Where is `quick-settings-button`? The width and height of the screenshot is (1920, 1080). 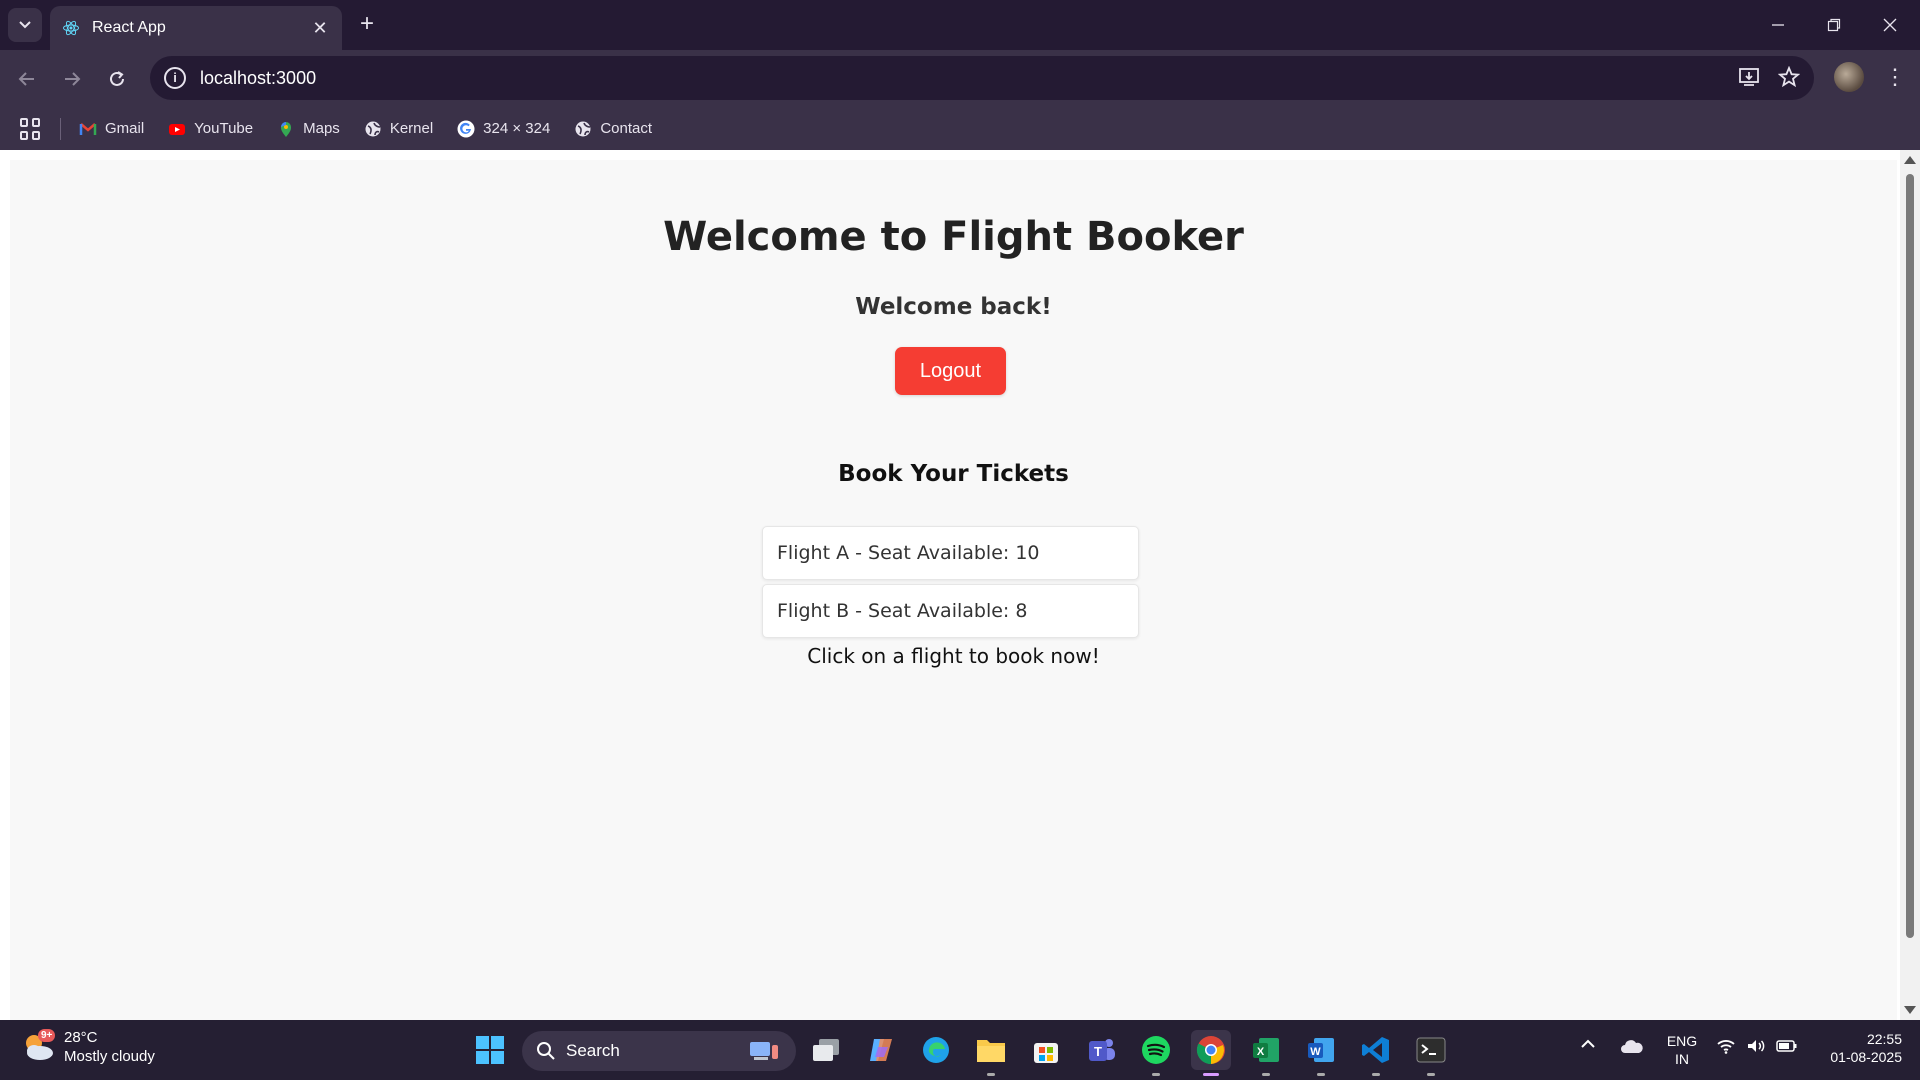
quick-settings-button is located at coordinates (1757, 1046).